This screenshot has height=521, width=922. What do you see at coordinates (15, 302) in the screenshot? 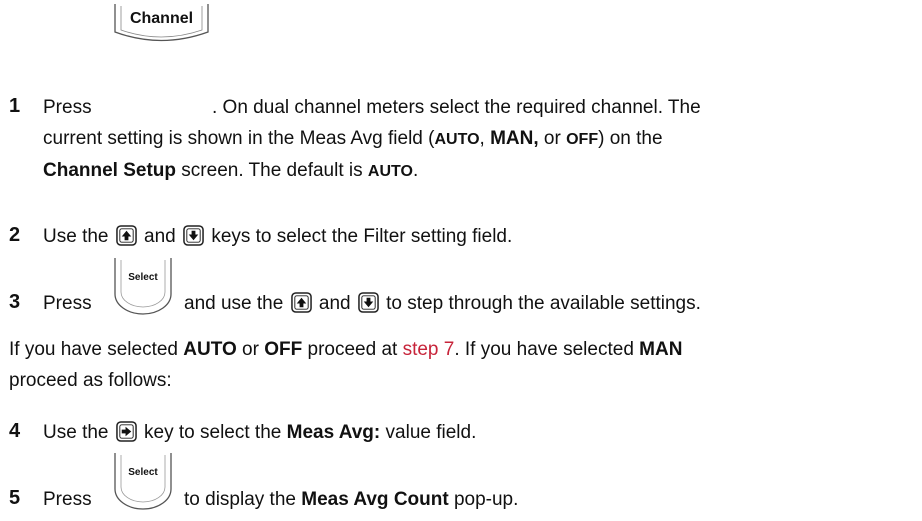
I see `step-3-number: 3` at bounding box center [15, 302].